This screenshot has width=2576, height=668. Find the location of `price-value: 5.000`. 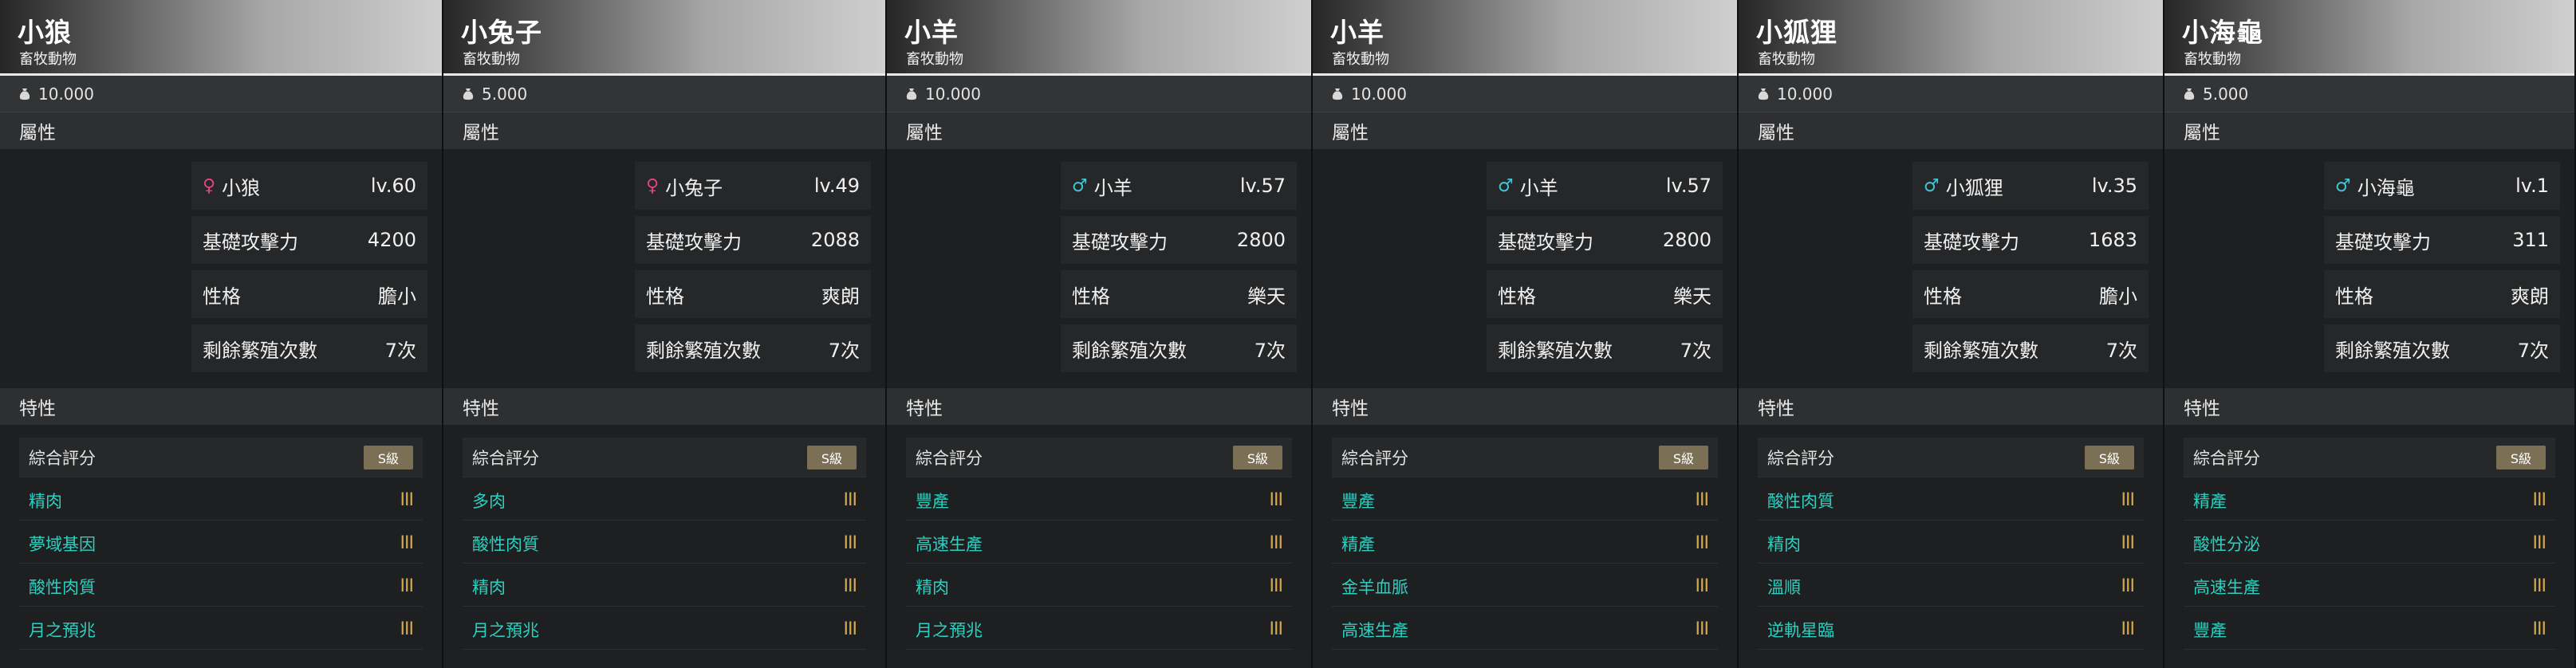

price-value: 5.000 is located at coordinates (2226, 94).